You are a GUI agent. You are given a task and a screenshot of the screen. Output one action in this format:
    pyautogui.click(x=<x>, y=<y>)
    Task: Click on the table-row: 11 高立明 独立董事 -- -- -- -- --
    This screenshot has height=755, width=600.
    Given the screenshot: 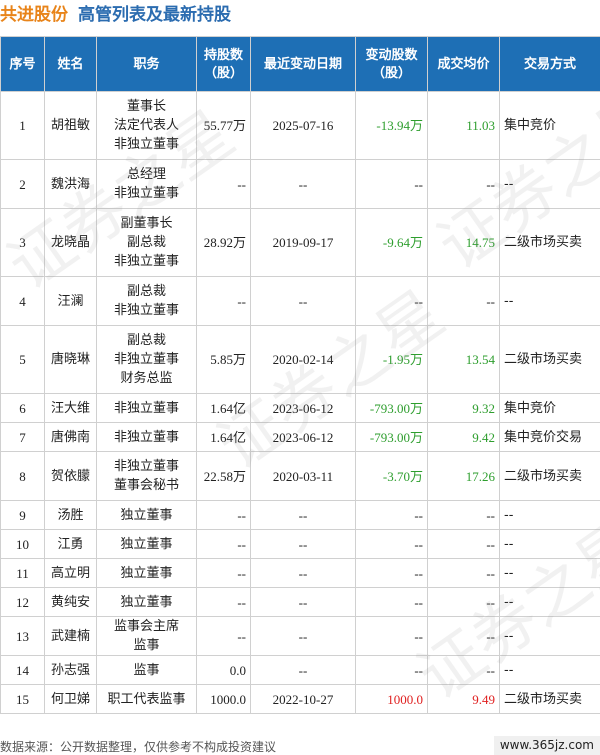 What is the action you would take?
    pyautogui.click(x=300, y=573)
    